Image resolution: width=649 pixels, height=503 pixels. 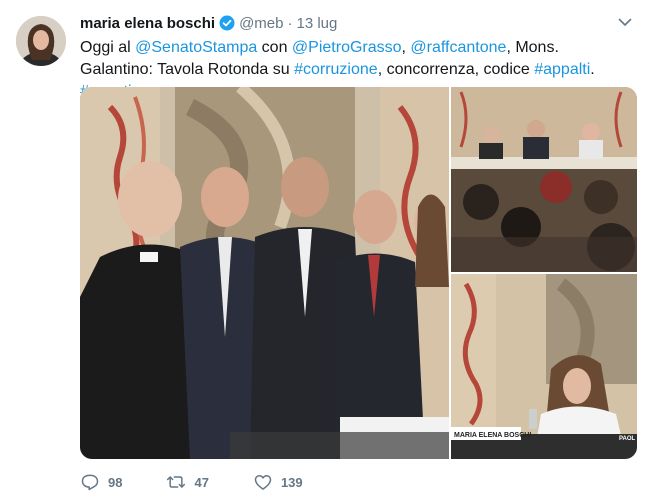 I want to click on like-count: 139, so click(x=291, y=482).